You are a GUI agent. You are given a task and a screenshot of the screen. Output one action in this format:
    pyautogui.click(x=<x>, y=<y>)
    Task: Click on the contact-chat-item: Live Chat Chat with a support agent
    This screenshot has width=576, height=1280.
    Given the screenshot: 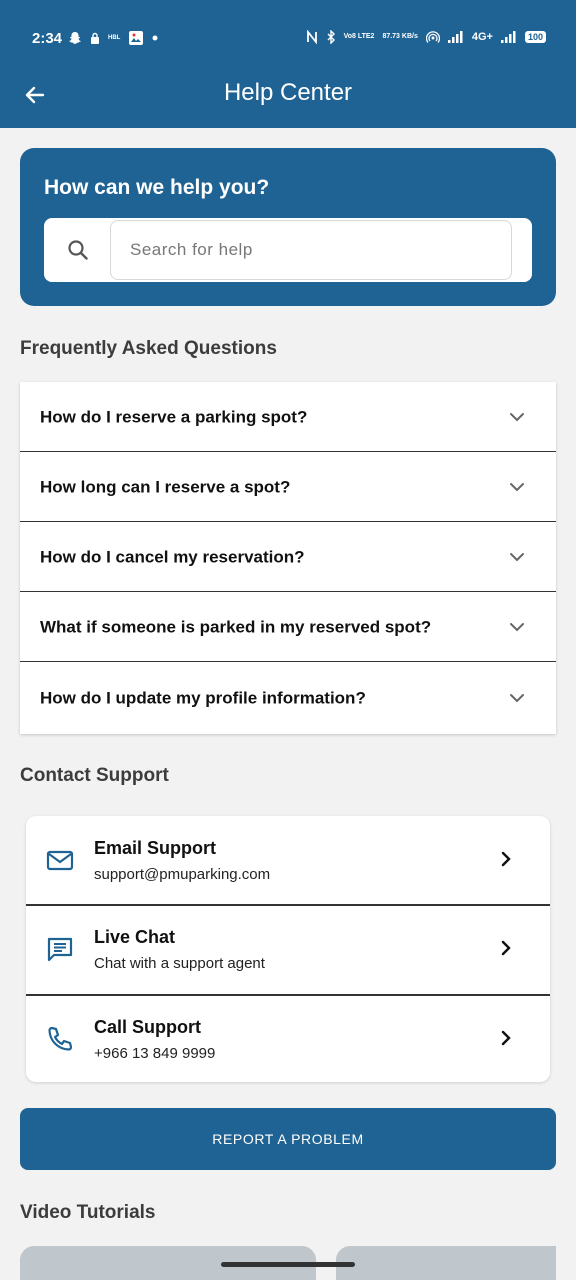 What is the action you would take?
    pyautogui.click(x=288, y=949)
    